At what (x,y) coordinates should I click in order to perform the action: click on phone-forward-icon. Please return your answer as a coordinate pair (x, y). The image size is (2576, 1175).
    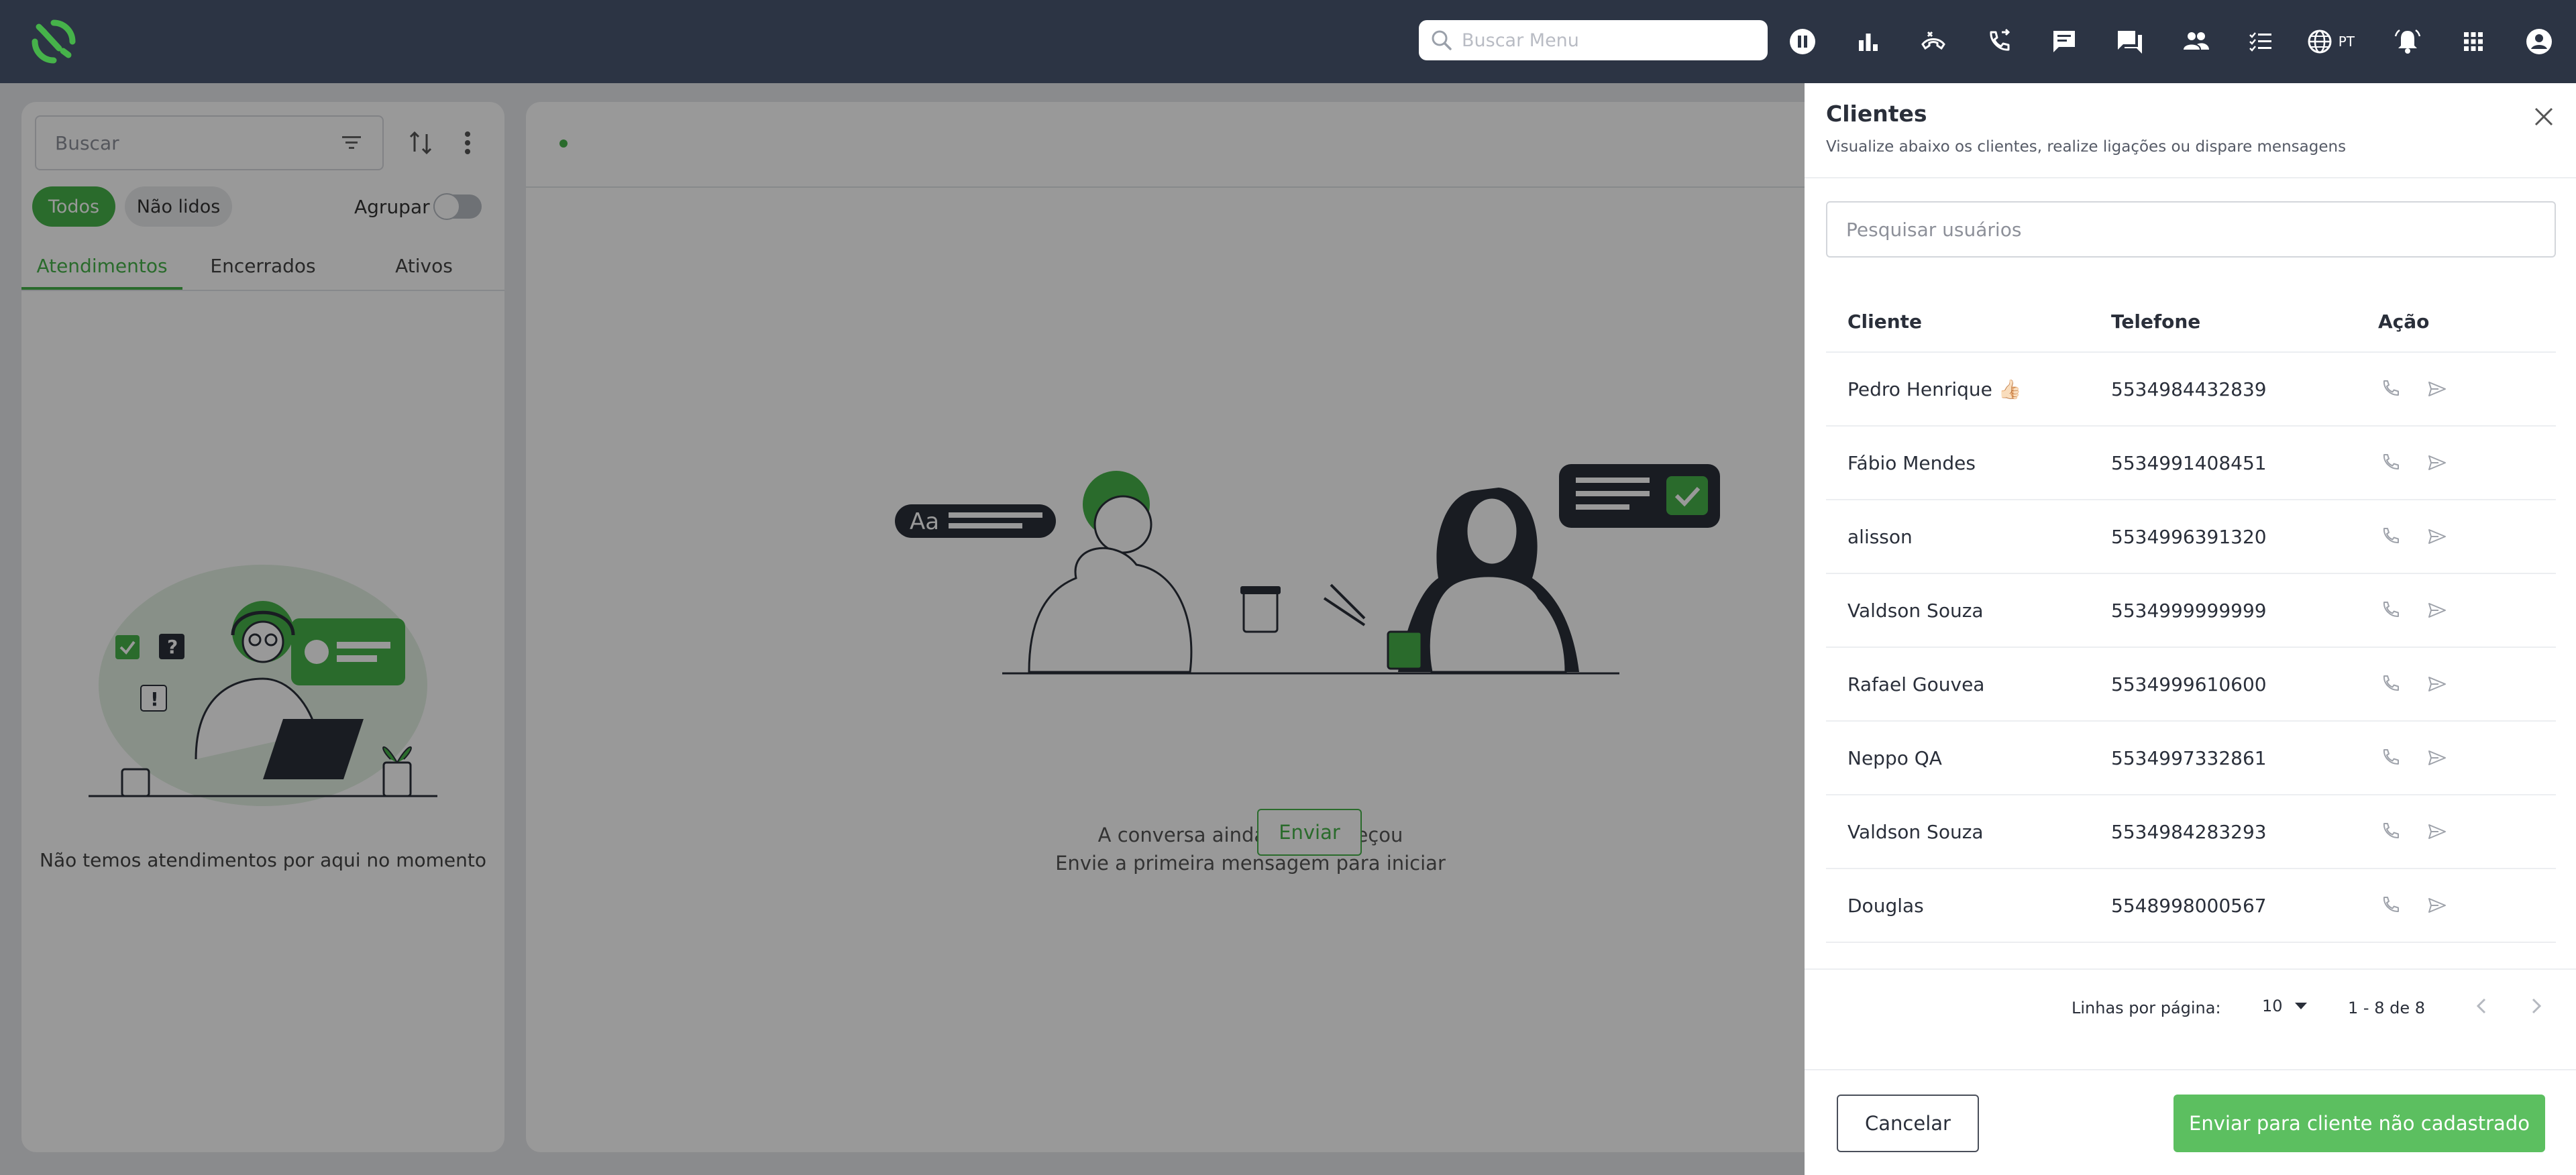
    Looking at the image, I should click on (2000, 39).